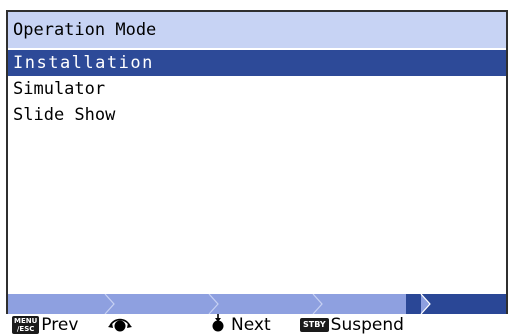 The height and width of the screenshot is (336, 513). Describe the element at coordinates (367, 325) in the screenshot. I see `suspend-label: Suspend` at that location.